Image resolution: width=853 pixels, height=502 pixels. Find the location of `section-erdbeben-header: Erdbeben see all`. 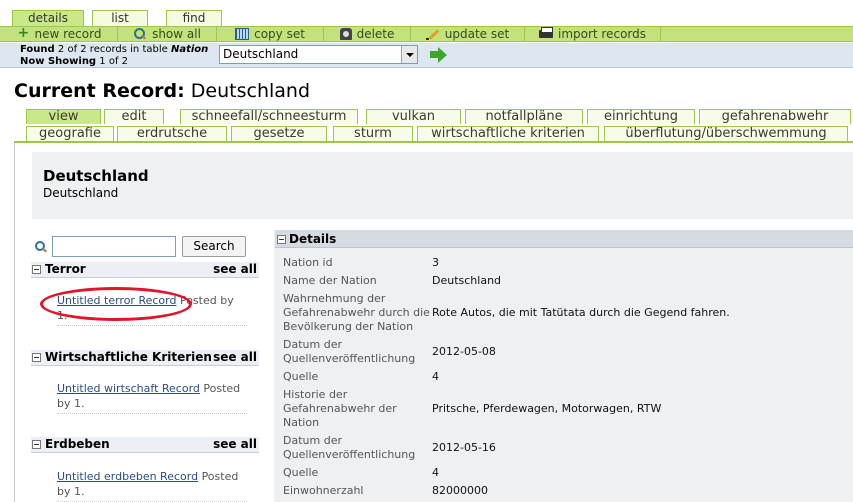

section-erdbeben-header: Erdbeben see all is located at coordinates (145, 445).